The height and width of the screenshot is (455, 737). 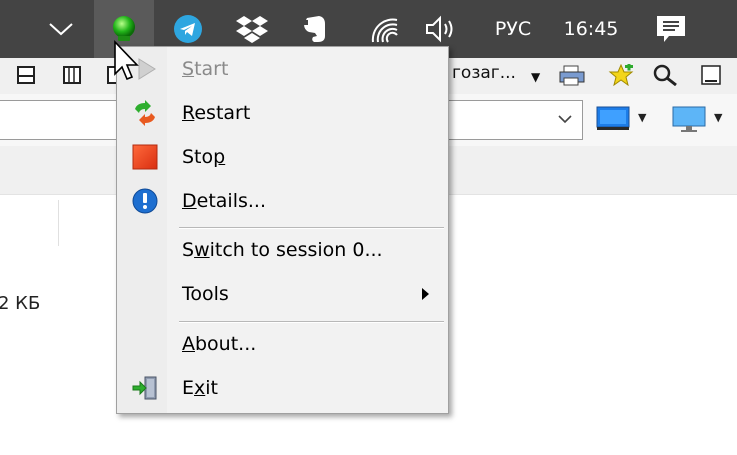 I want to click on exit-door-icon, so click(x=145, y=388).